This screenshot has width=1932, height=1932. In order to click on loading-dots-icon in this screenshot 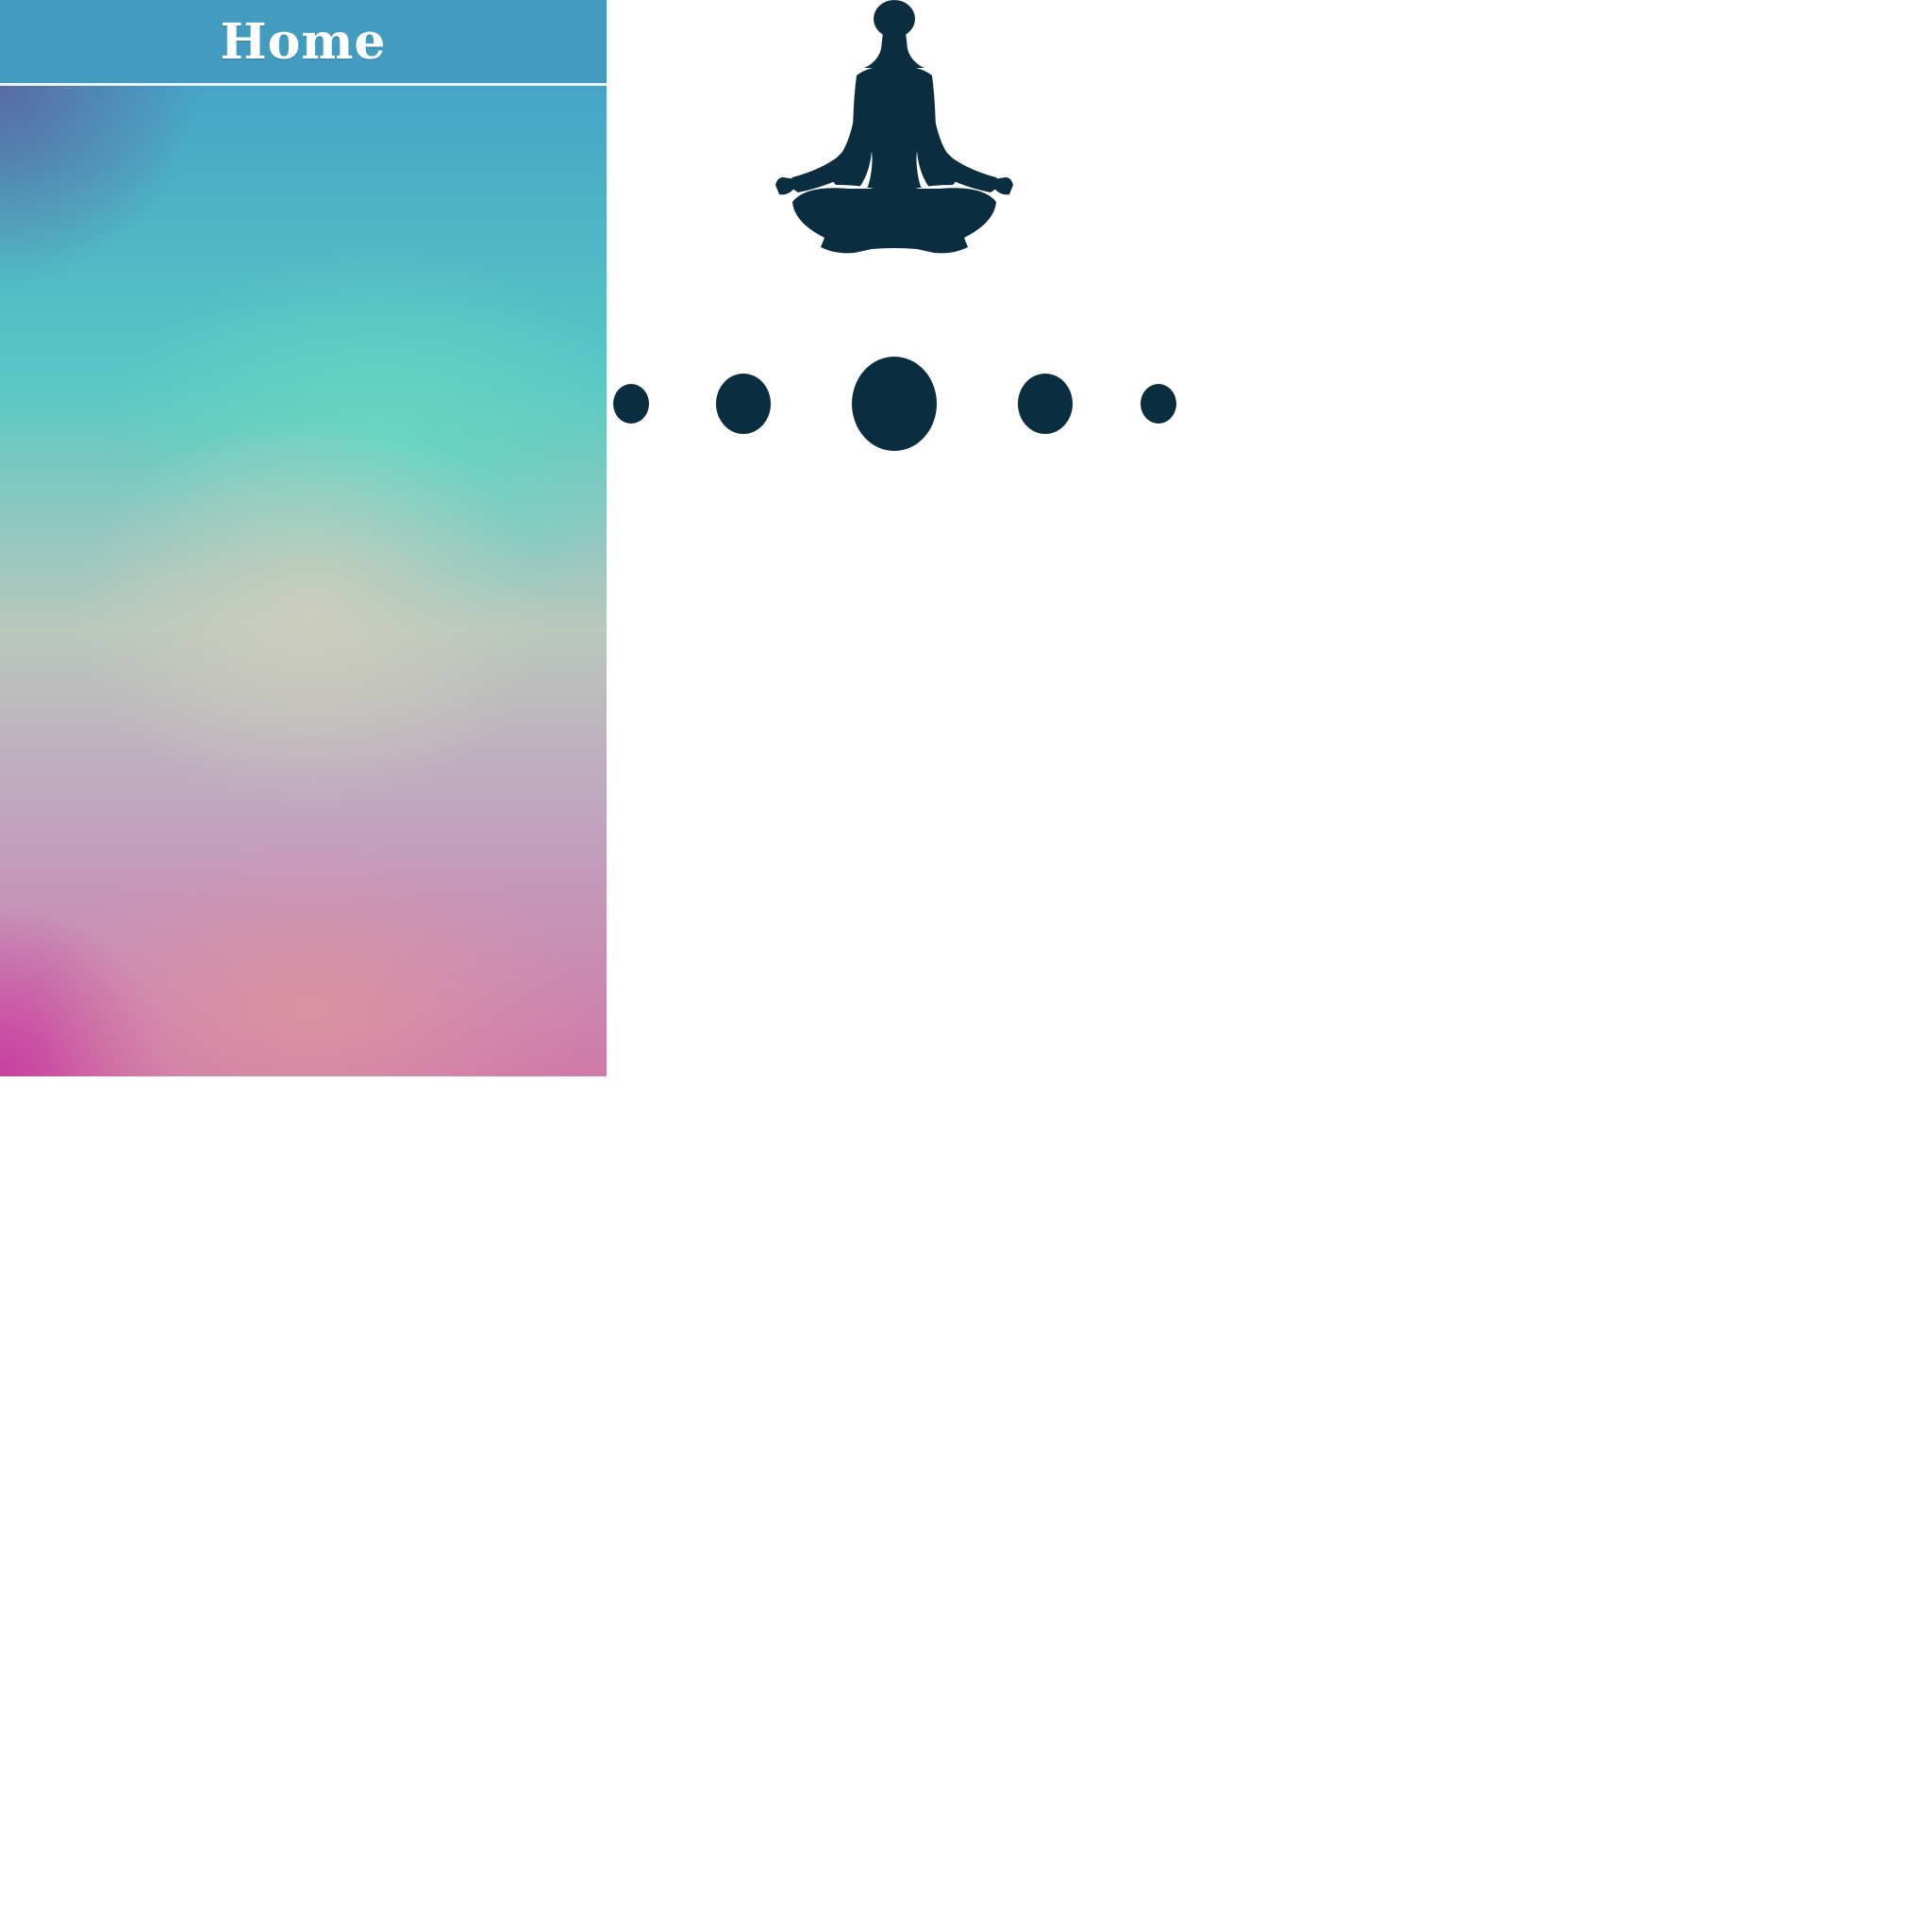, I will do `click(894, 404)`.